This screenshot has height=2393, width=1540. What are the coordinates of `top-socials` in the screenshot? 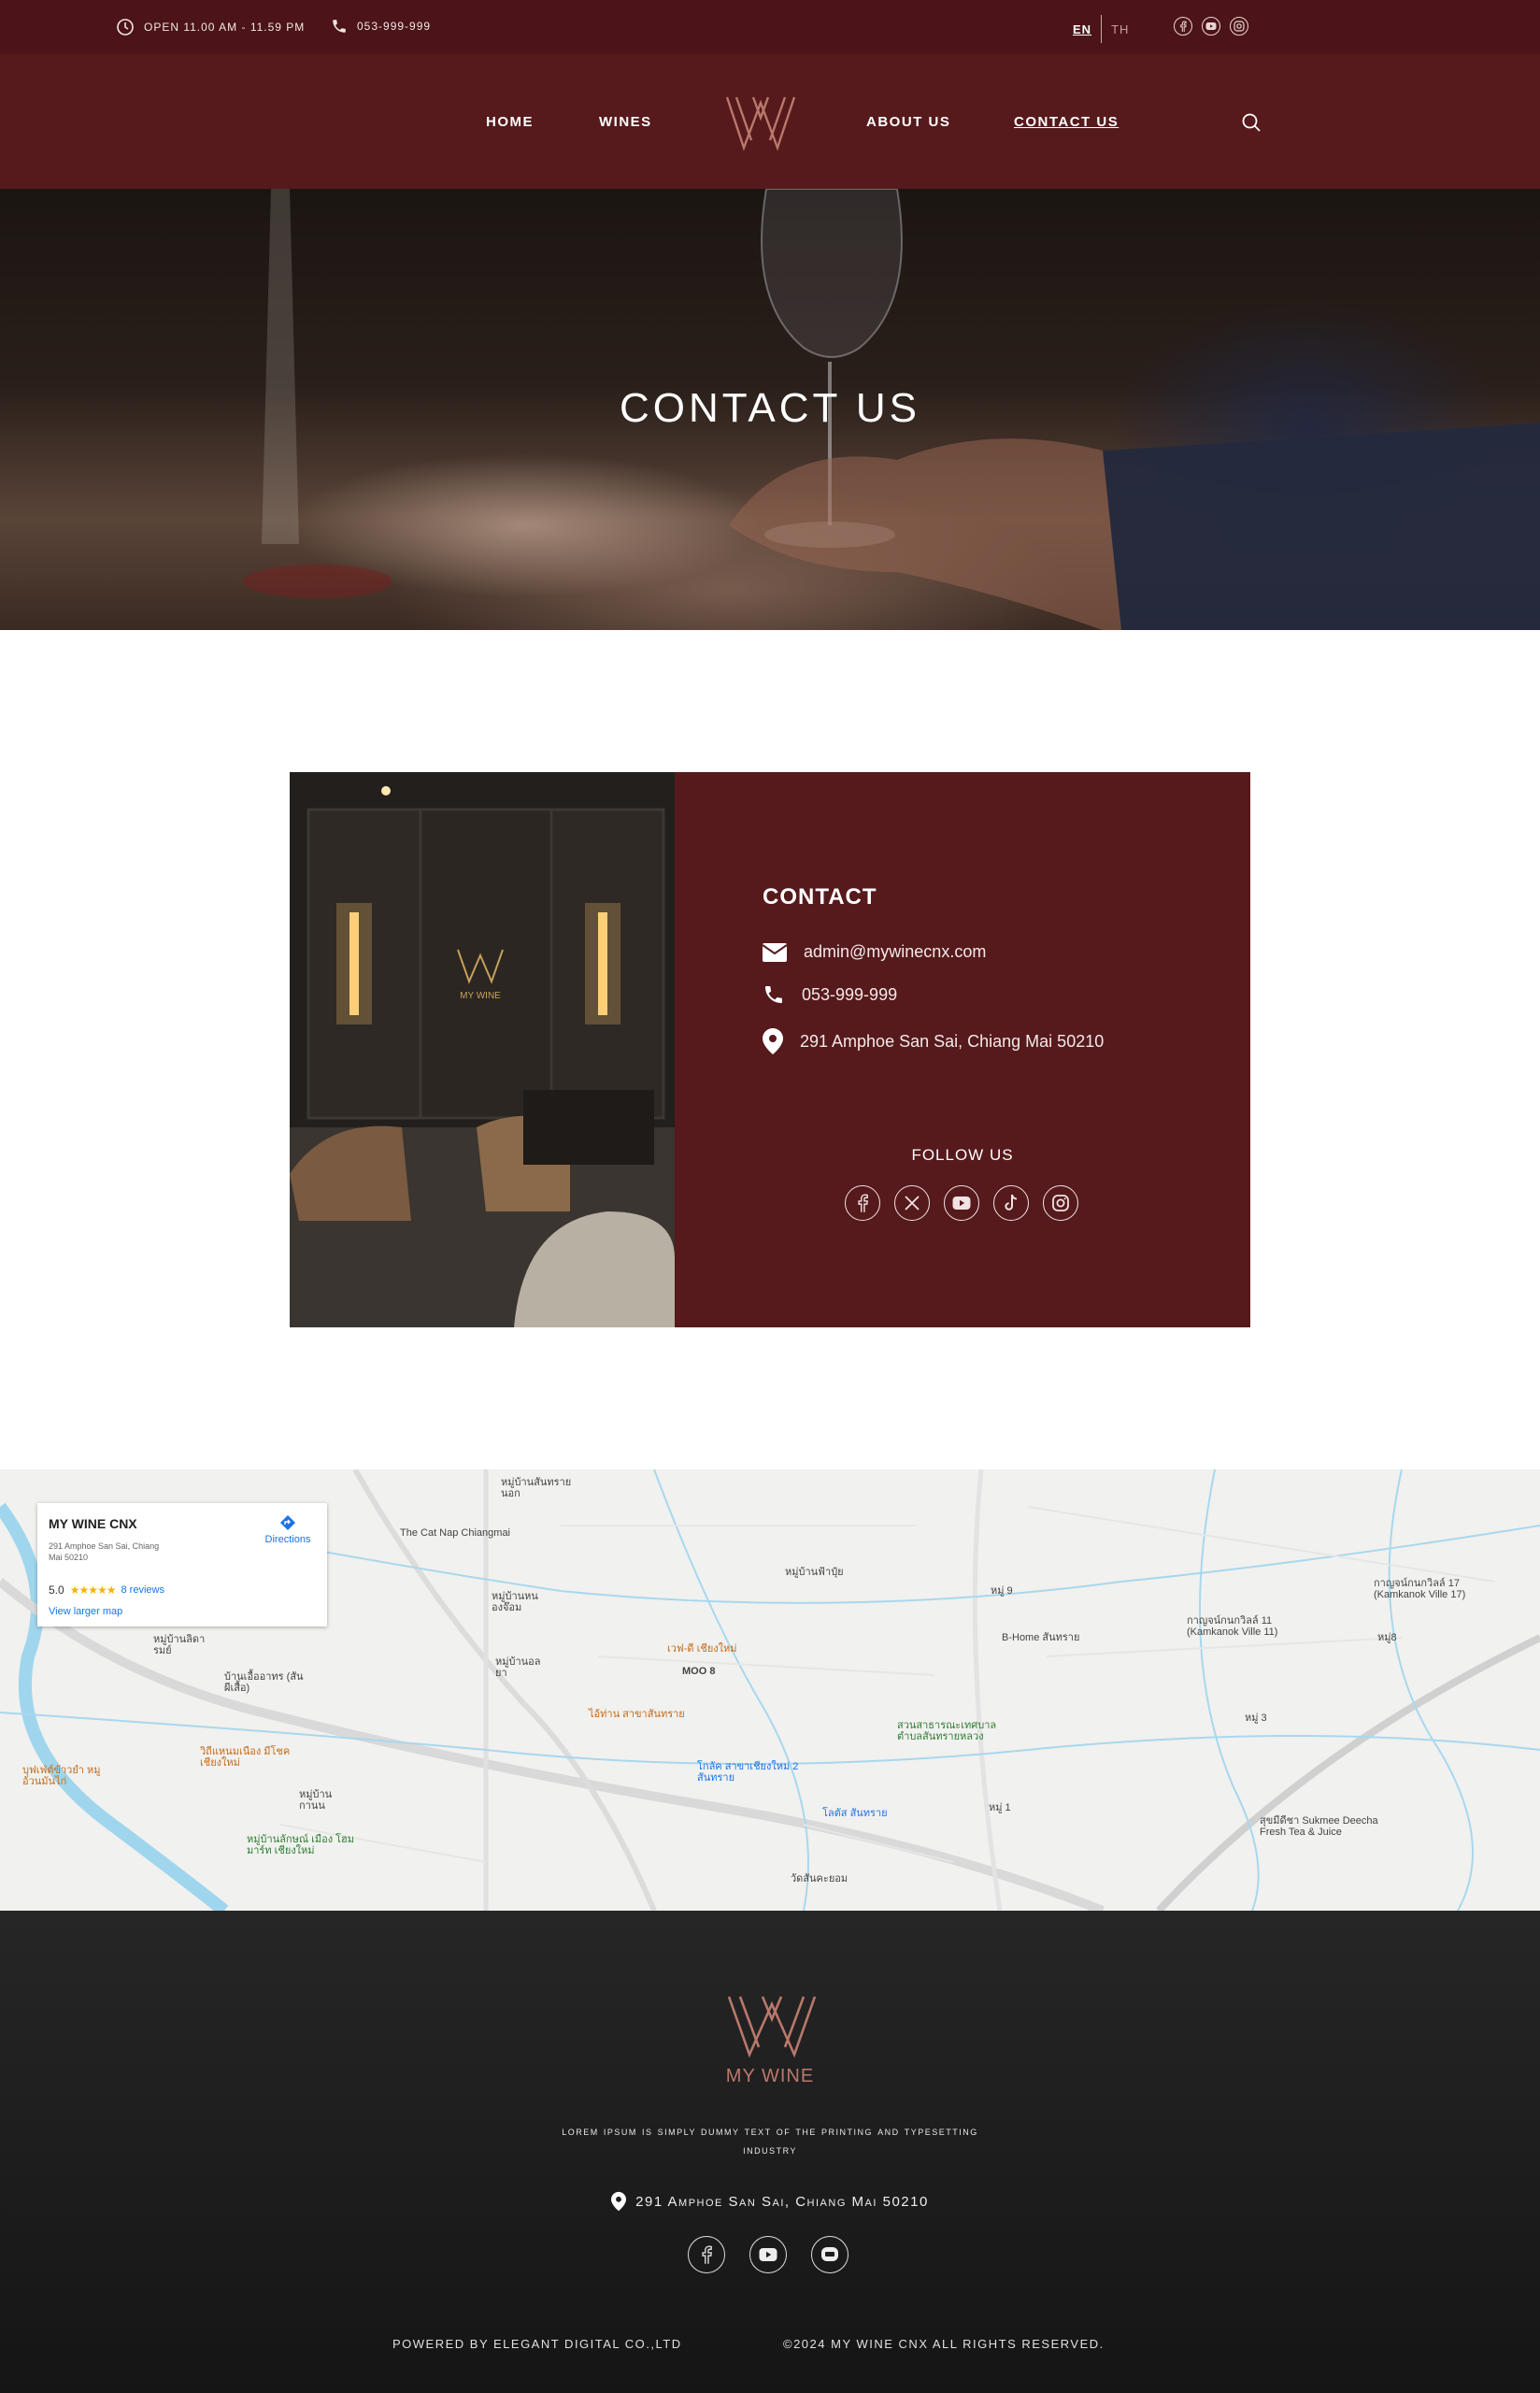 It's located at (1211, 27).